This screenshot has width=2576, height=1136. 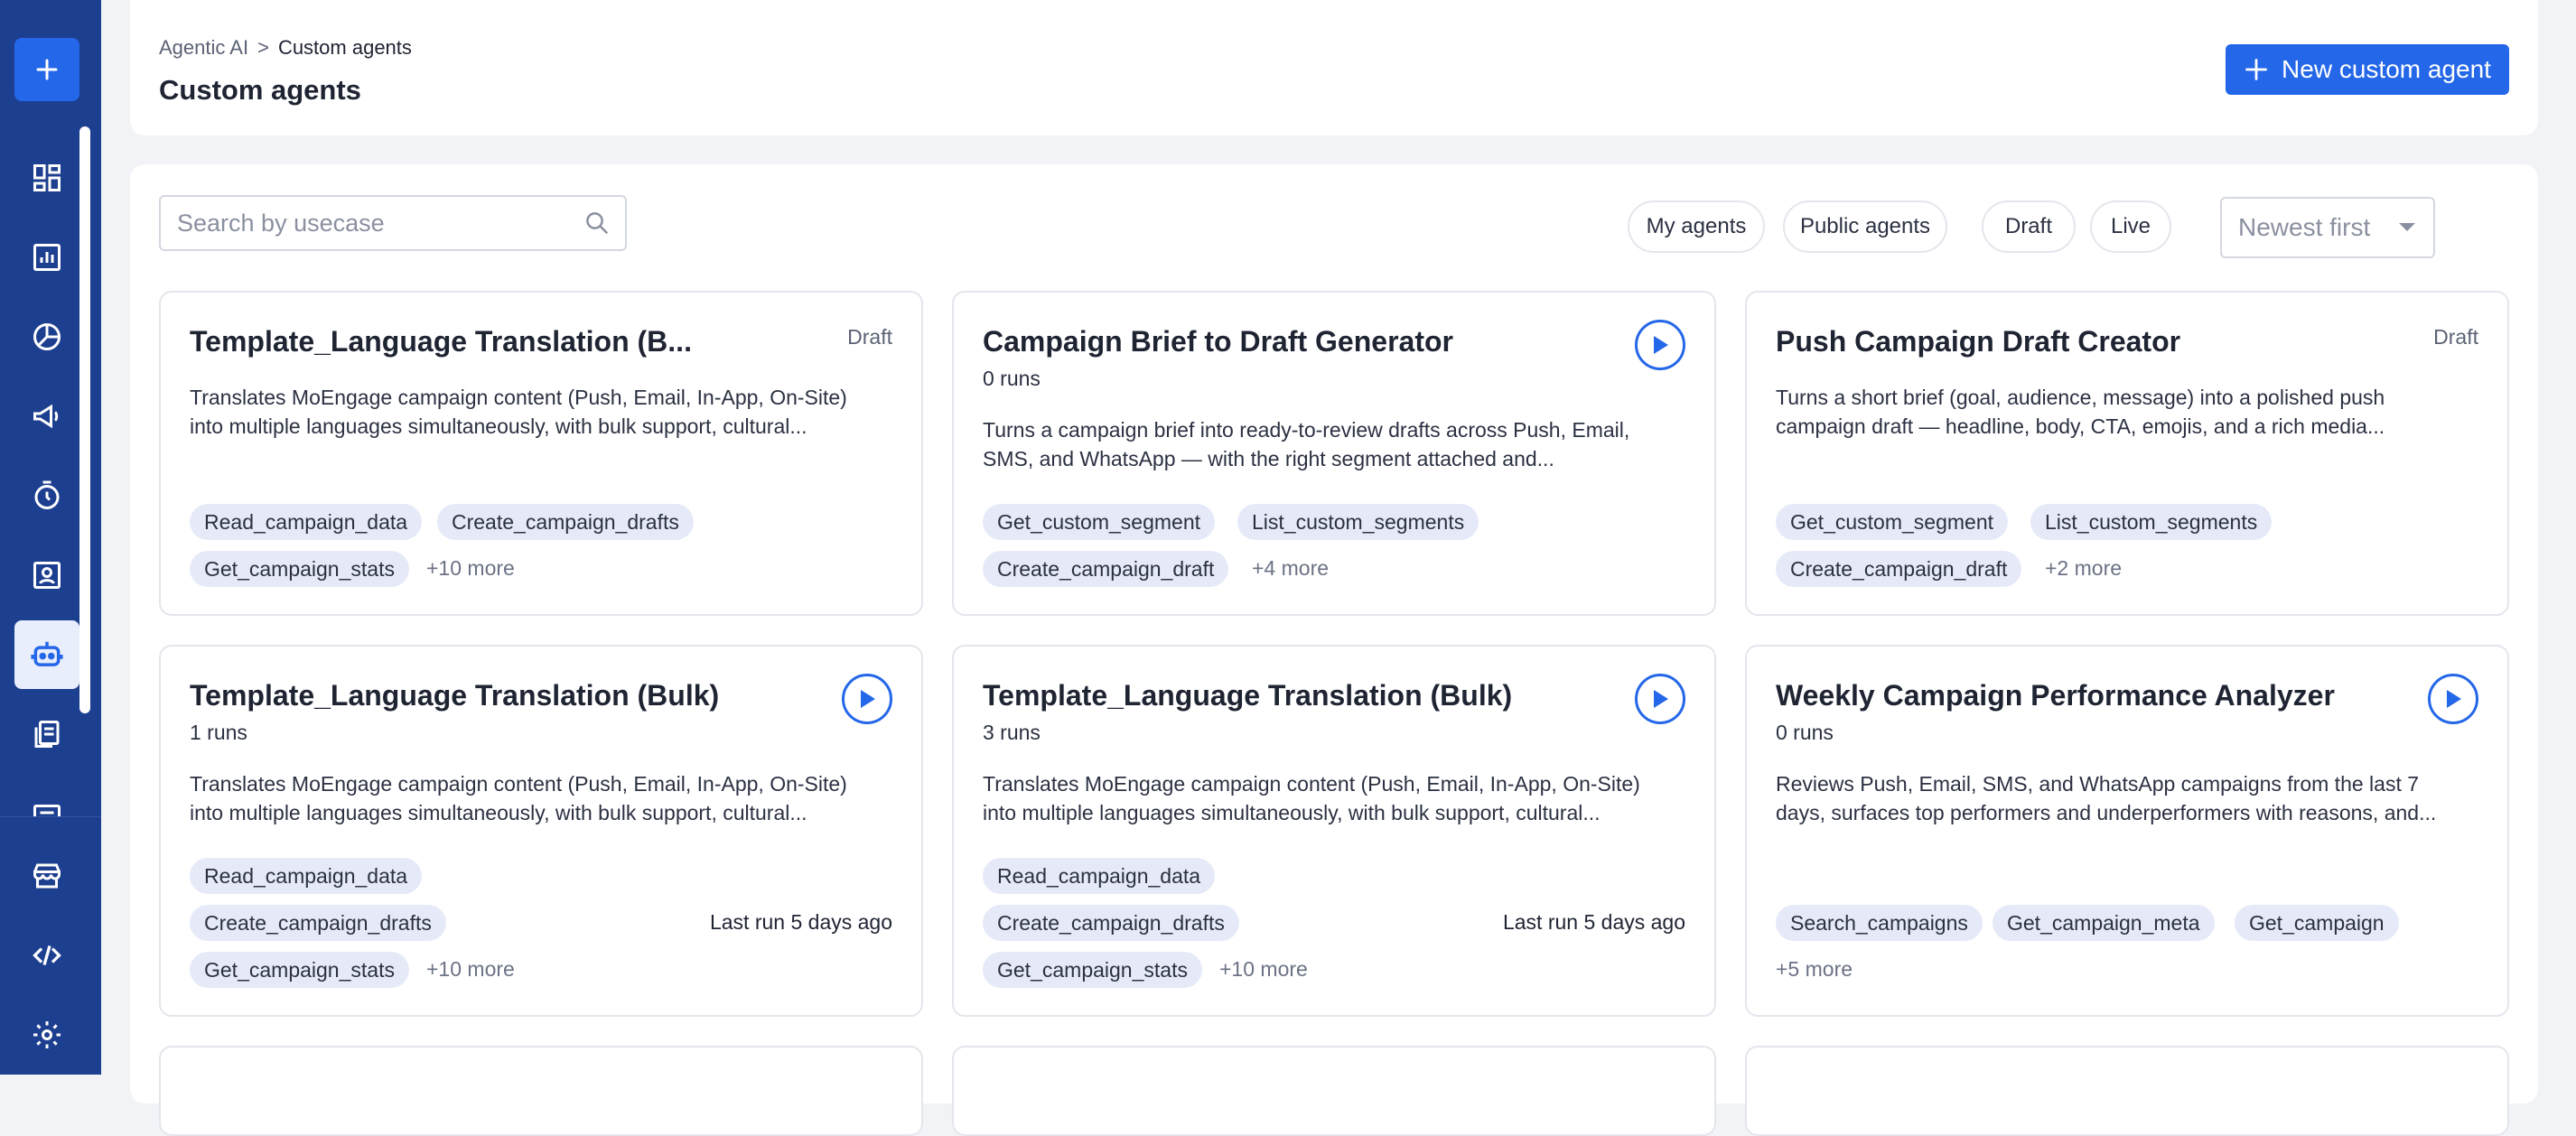 I want to click on sidebar-item-campaigns, so click(x=47, y=416).